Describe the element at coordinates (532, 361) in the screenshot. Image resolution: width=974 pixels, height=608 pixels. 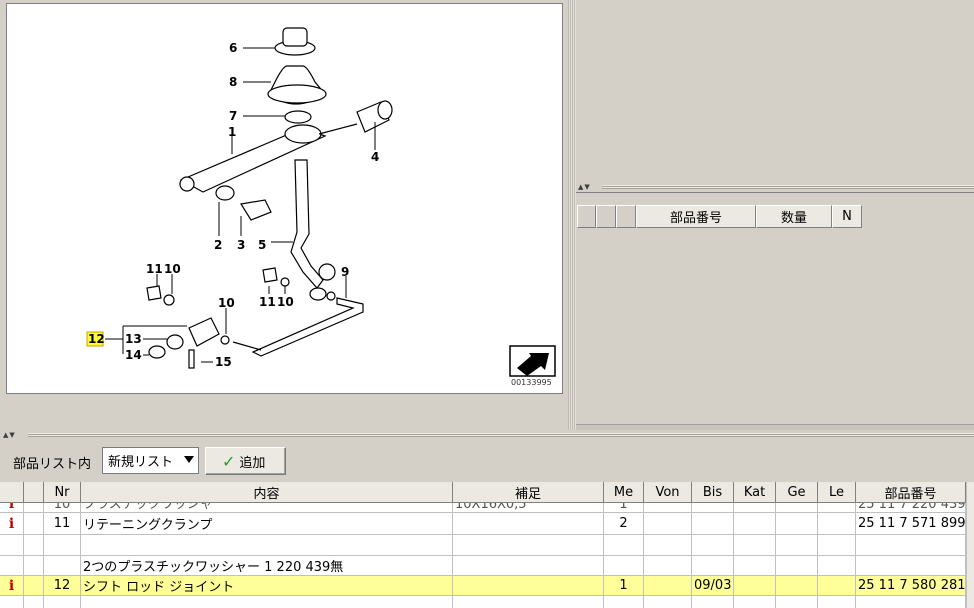
I see `next-diagram-arrow-icon` at that location.